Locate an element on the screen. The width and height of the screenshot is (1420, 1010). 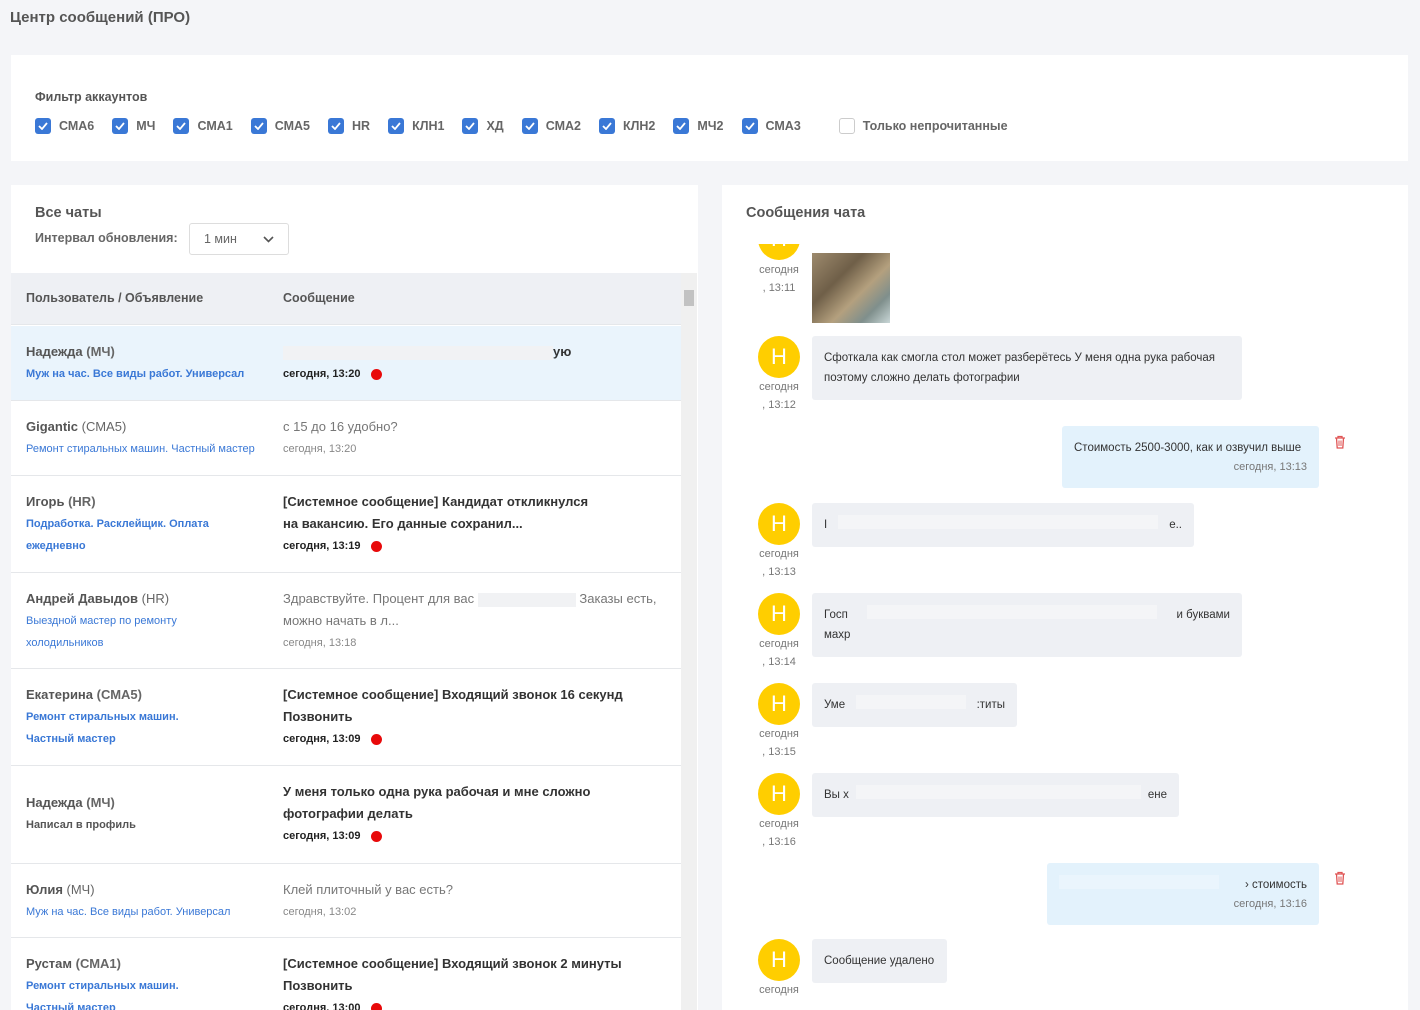
message-preview: ую is located at coordinates (478, 352).